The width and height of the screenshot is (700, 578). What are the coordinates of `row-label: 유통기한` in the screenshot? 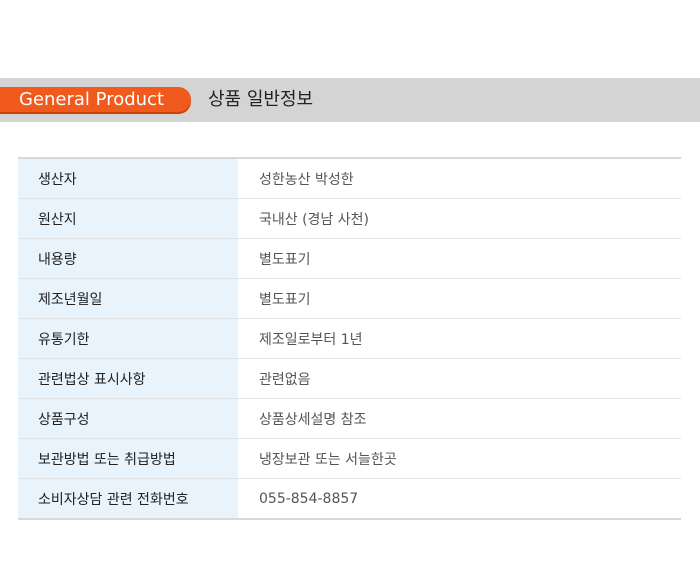 It's located at (128, 338).